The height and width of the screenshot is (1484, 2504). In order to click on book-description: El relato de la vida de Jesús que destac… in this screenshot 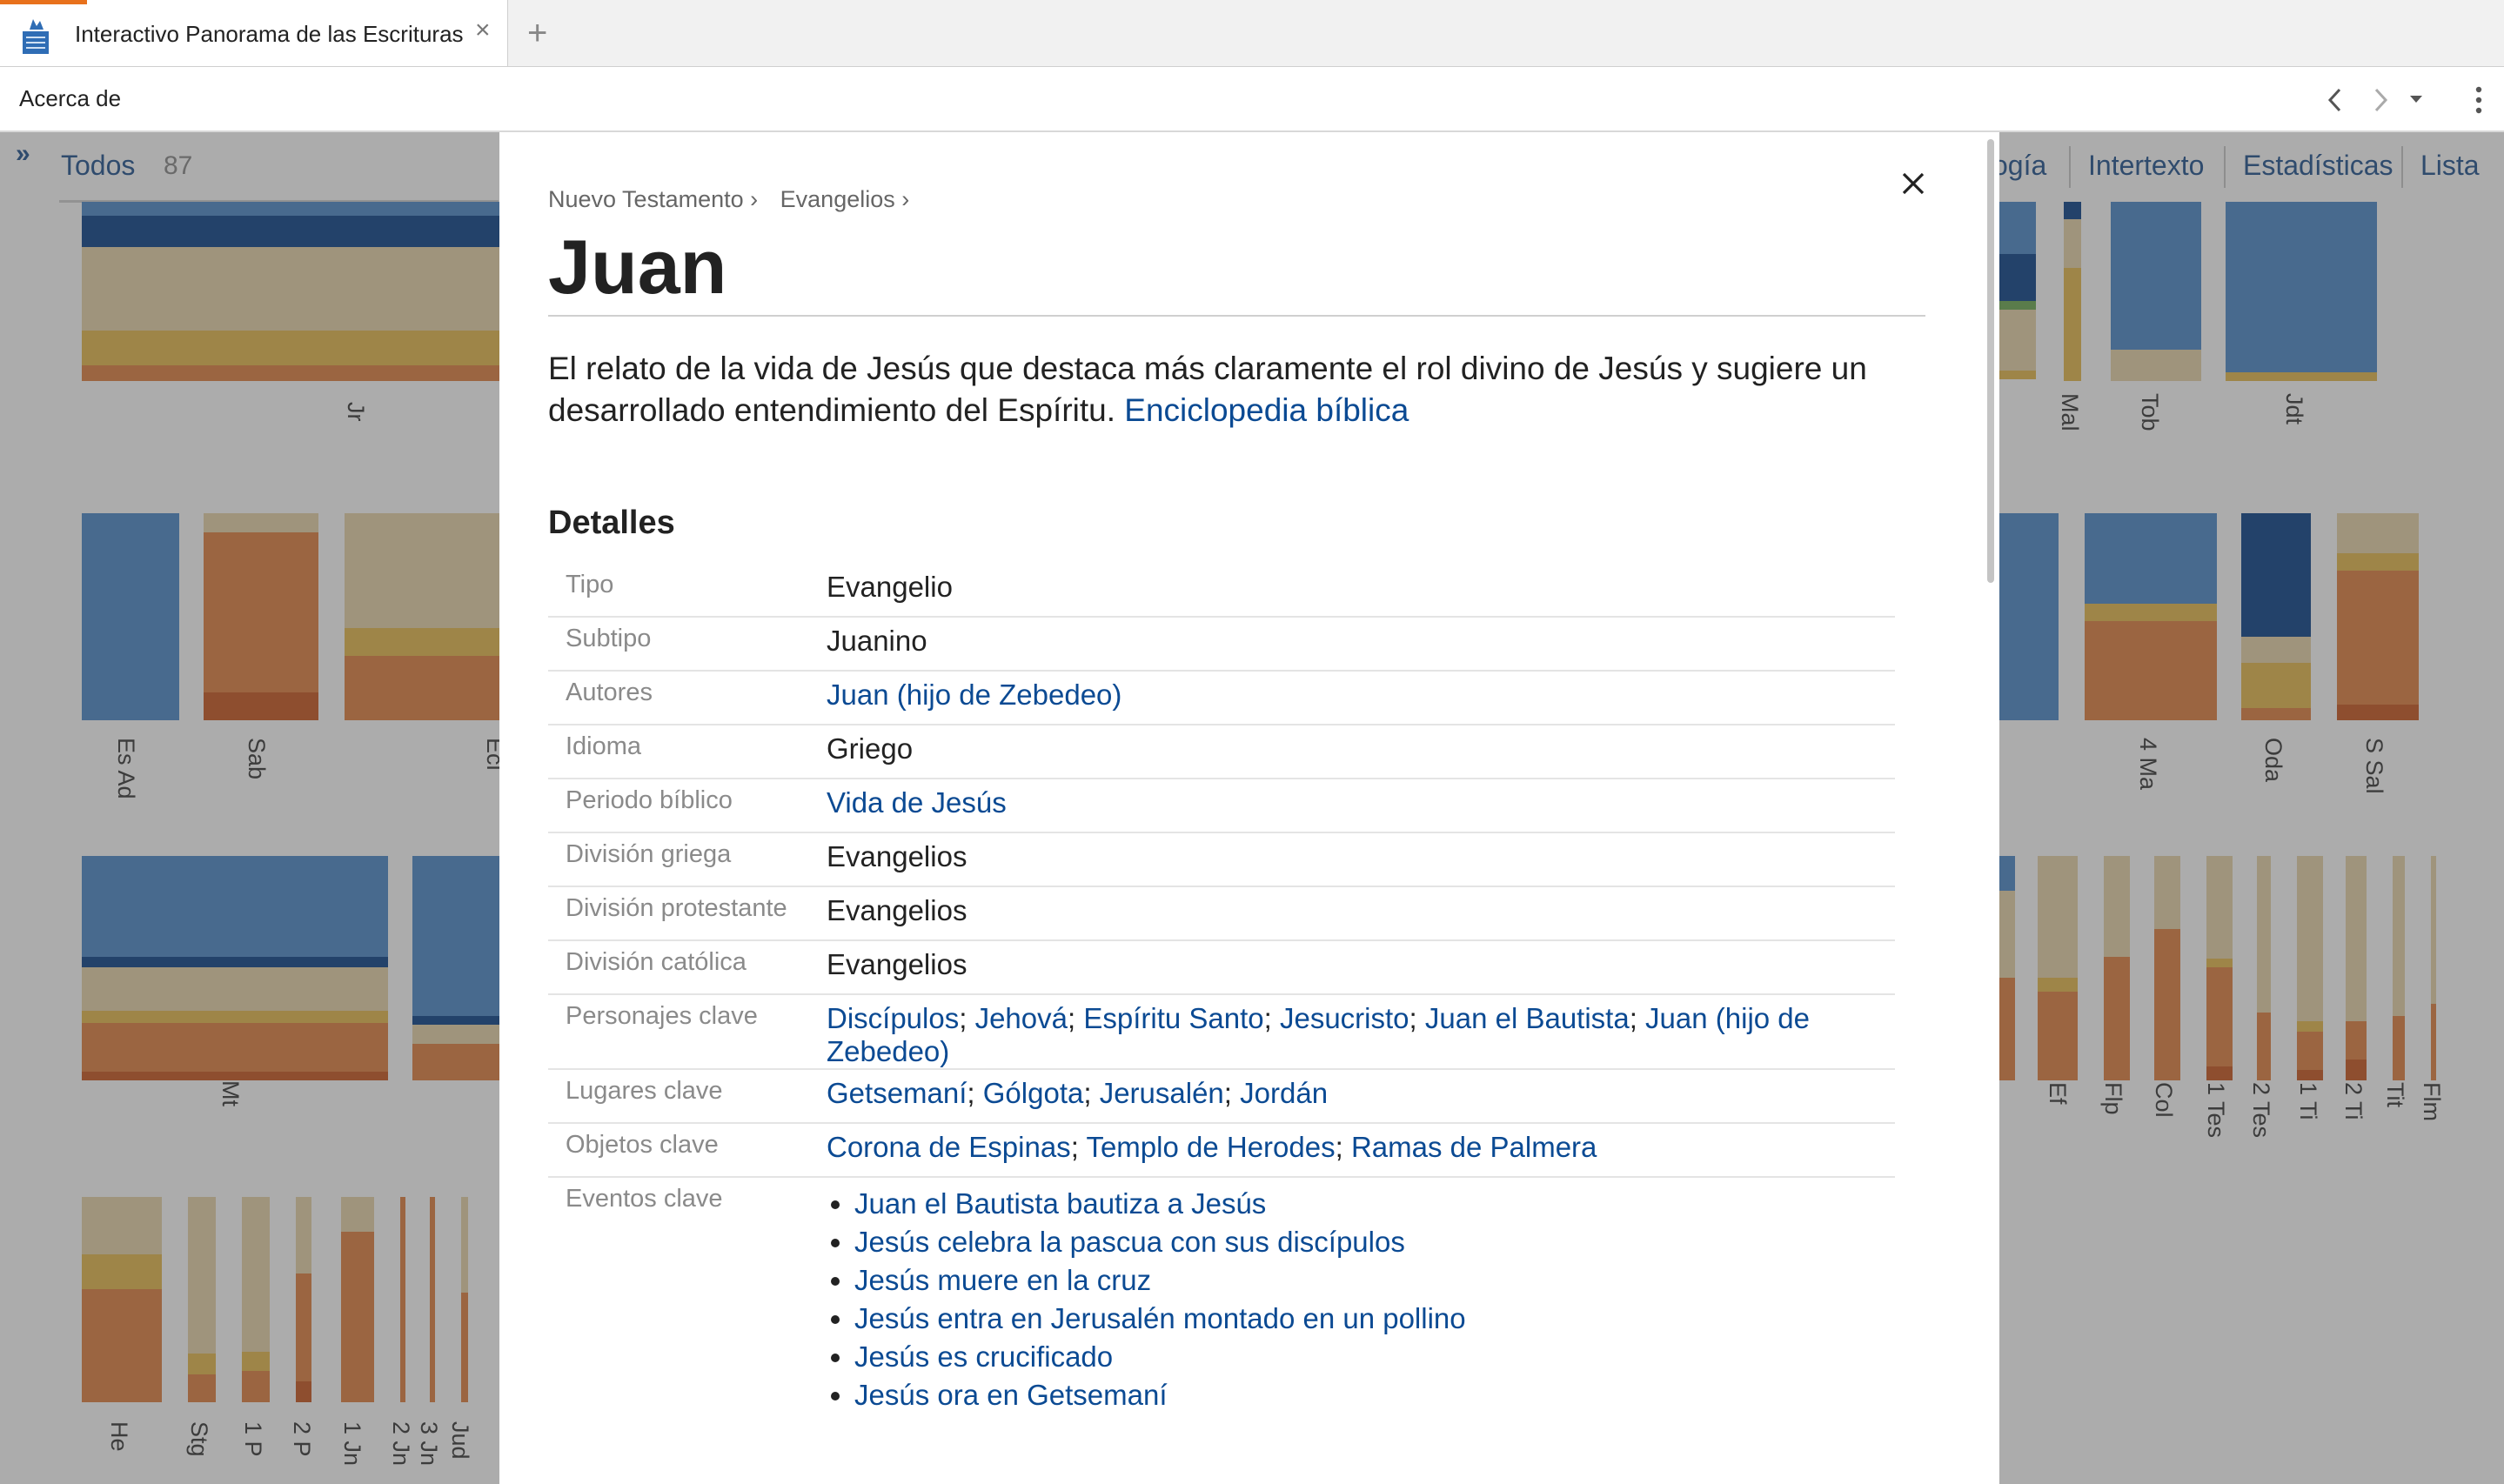, I will do `click(1226, 389)`.